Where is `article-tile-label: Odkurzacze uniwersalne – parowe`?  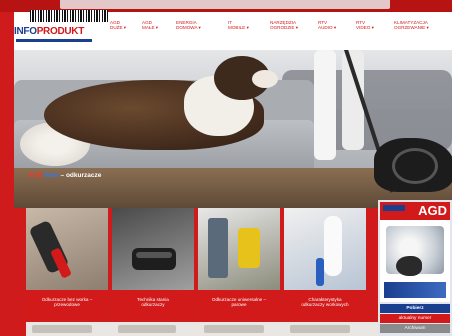 article-tile-label: Odkurzacze uniwersalne – parowe is located at coordinates (239, 305).